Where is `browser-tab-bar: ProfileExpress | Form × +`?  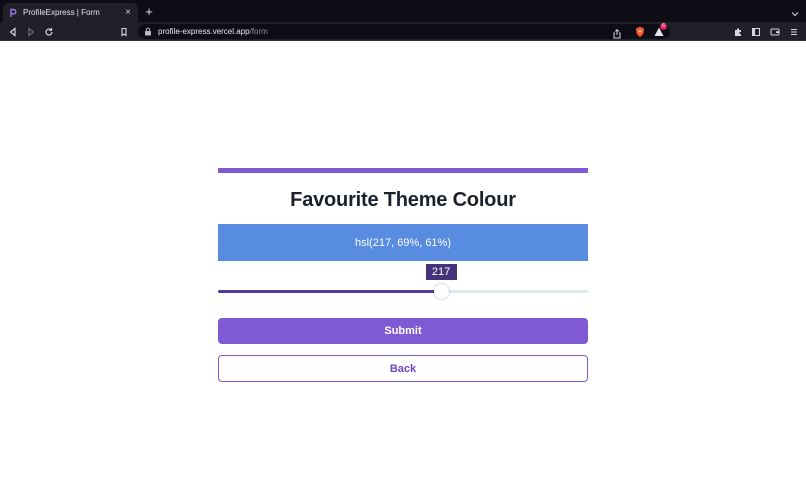
browser-tab-bar: ProfileExpress | Form × + is located at coordinates (403, 11).